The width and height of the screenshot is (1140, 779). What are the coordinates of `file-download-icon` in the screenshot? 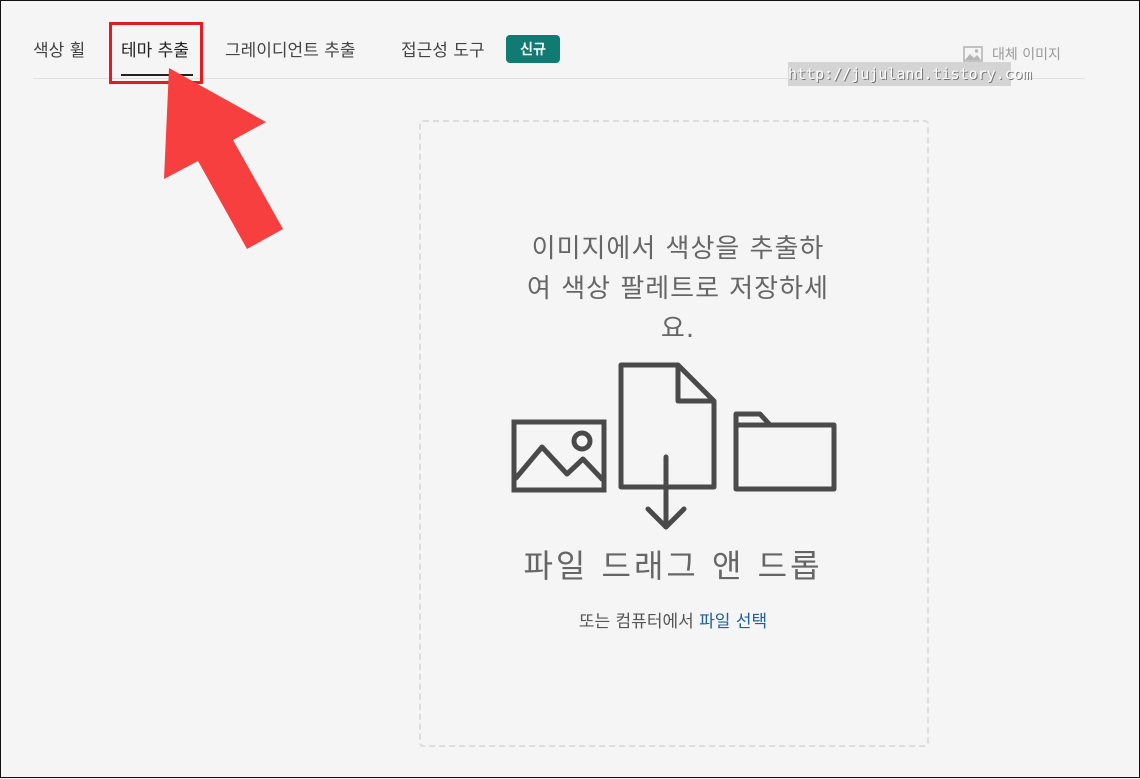 It's located at (667, 446).